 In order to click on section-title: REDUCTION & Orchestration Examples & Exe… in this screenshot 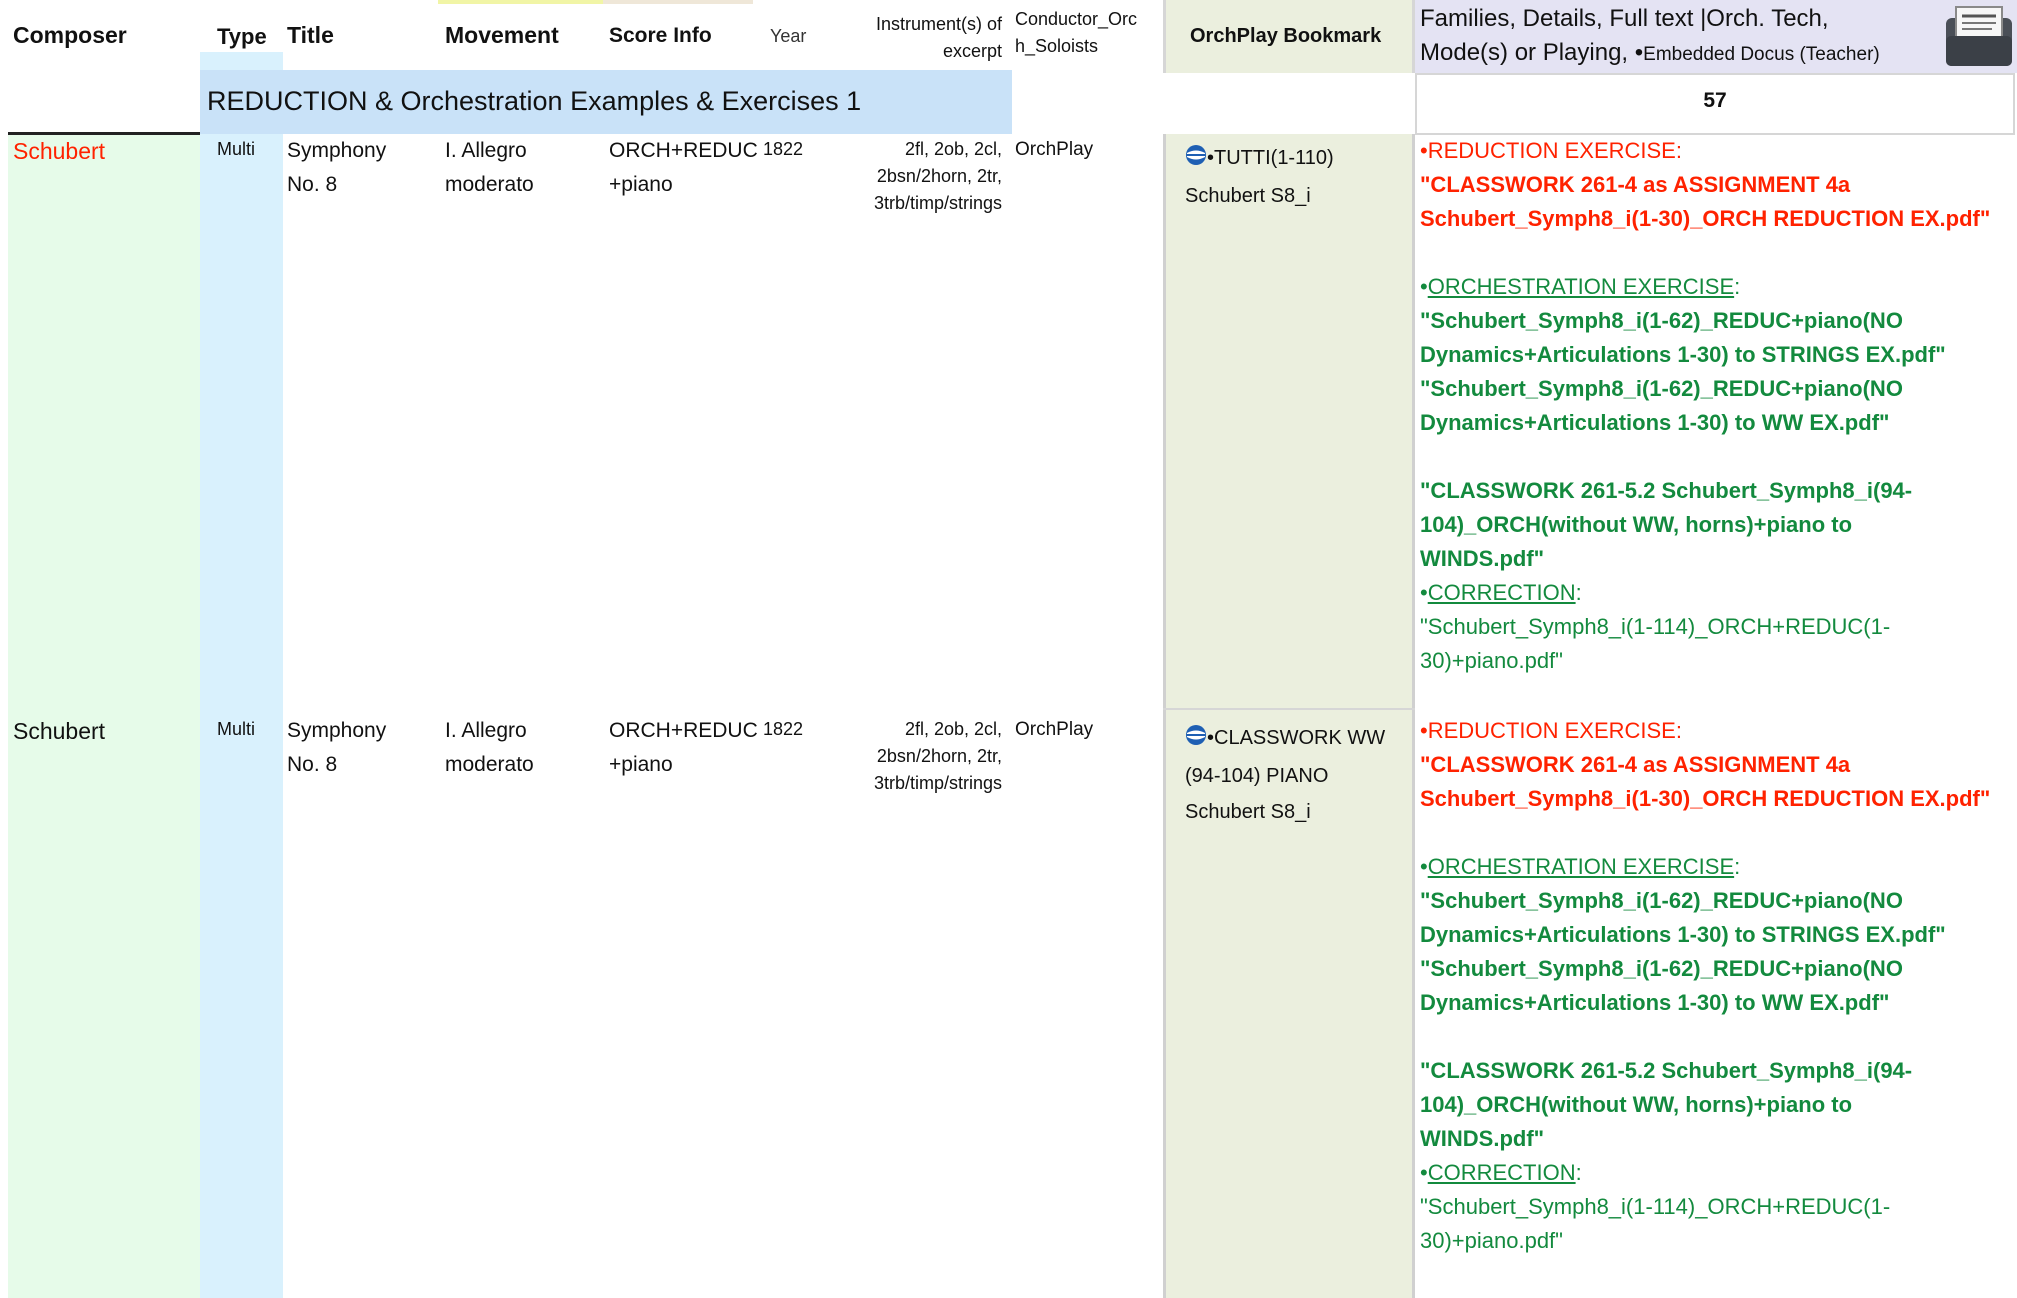, I will do `click(534, 101)`.